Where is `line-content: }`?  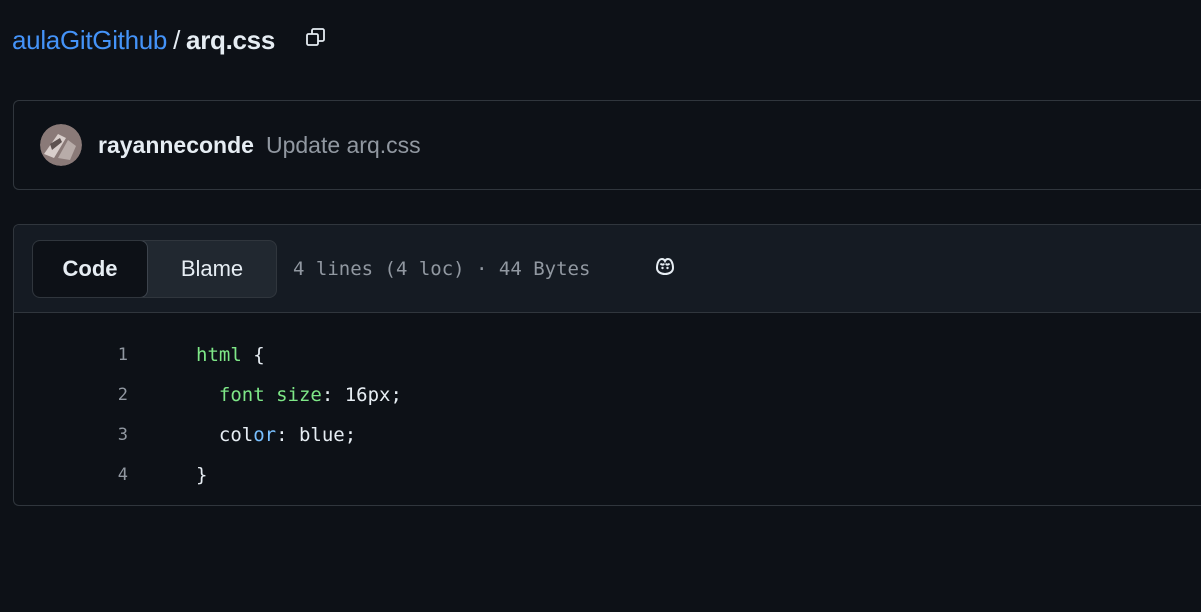
line-content: } is located at coordinates (201, 475).